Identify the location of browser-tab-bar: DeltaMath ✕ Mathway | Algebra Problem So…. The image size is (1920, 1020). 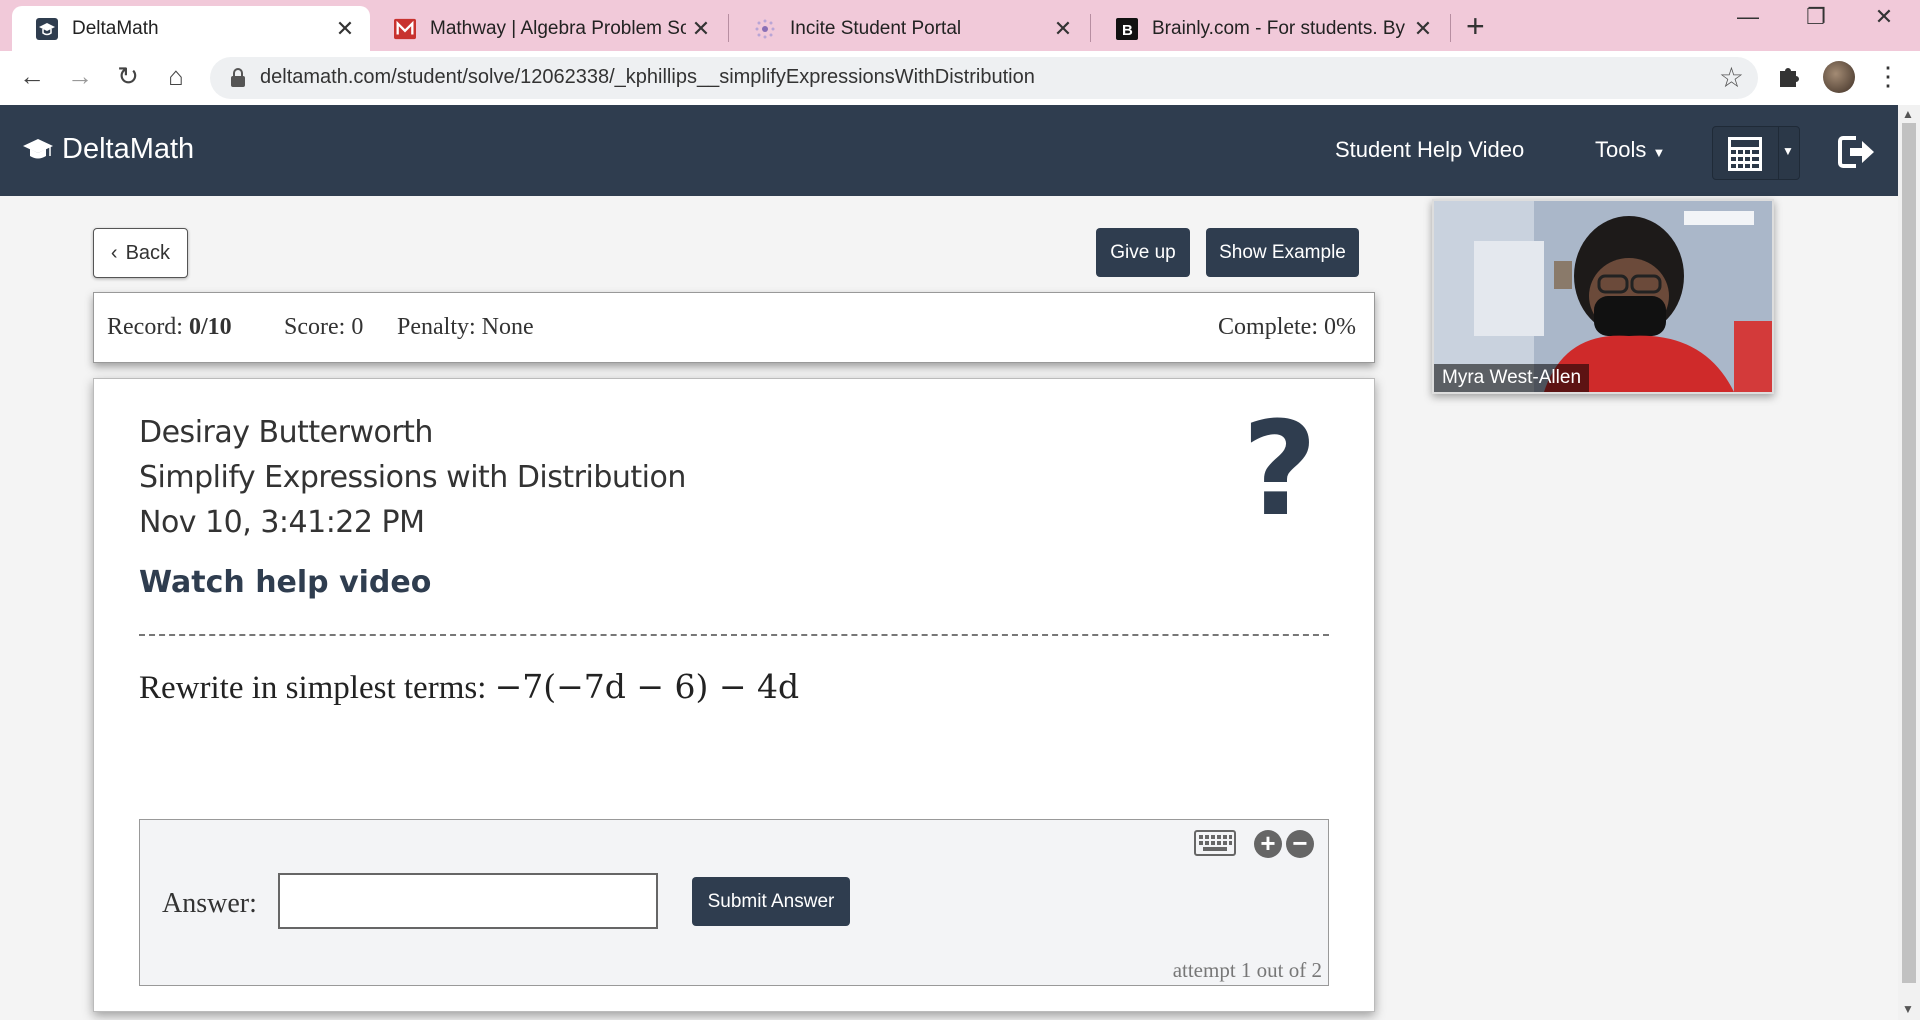
(960, 25).